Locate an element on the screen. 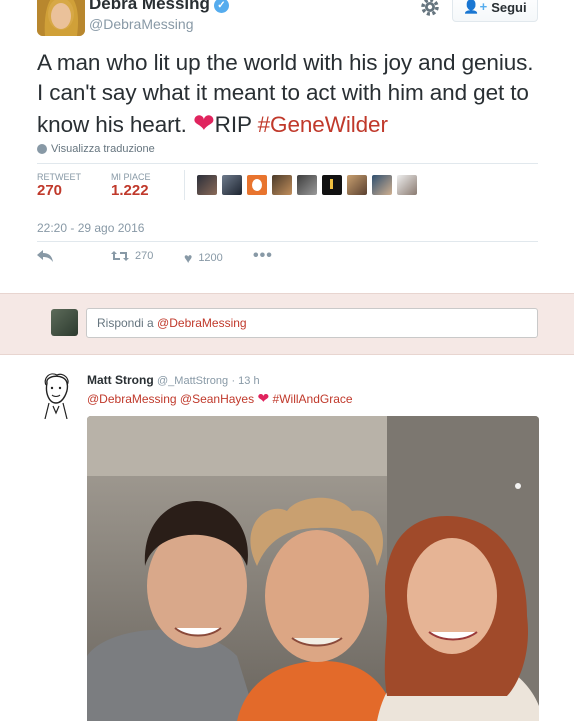 This screenshot has width=574, height=721. translate-link: Visualizza traduzione is located at coordinates (96, 149).